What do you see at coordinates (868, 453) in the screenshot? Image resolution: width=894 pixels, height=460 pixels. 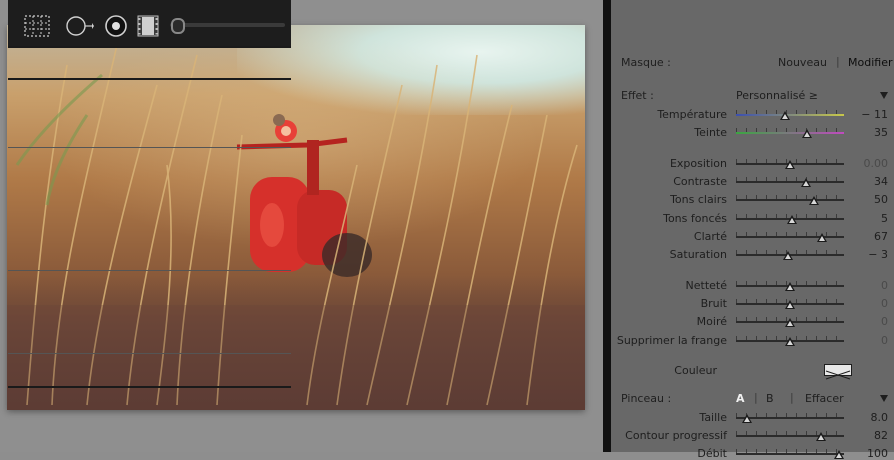 I see `slider-value: 100` at bounding box center [868, 453].